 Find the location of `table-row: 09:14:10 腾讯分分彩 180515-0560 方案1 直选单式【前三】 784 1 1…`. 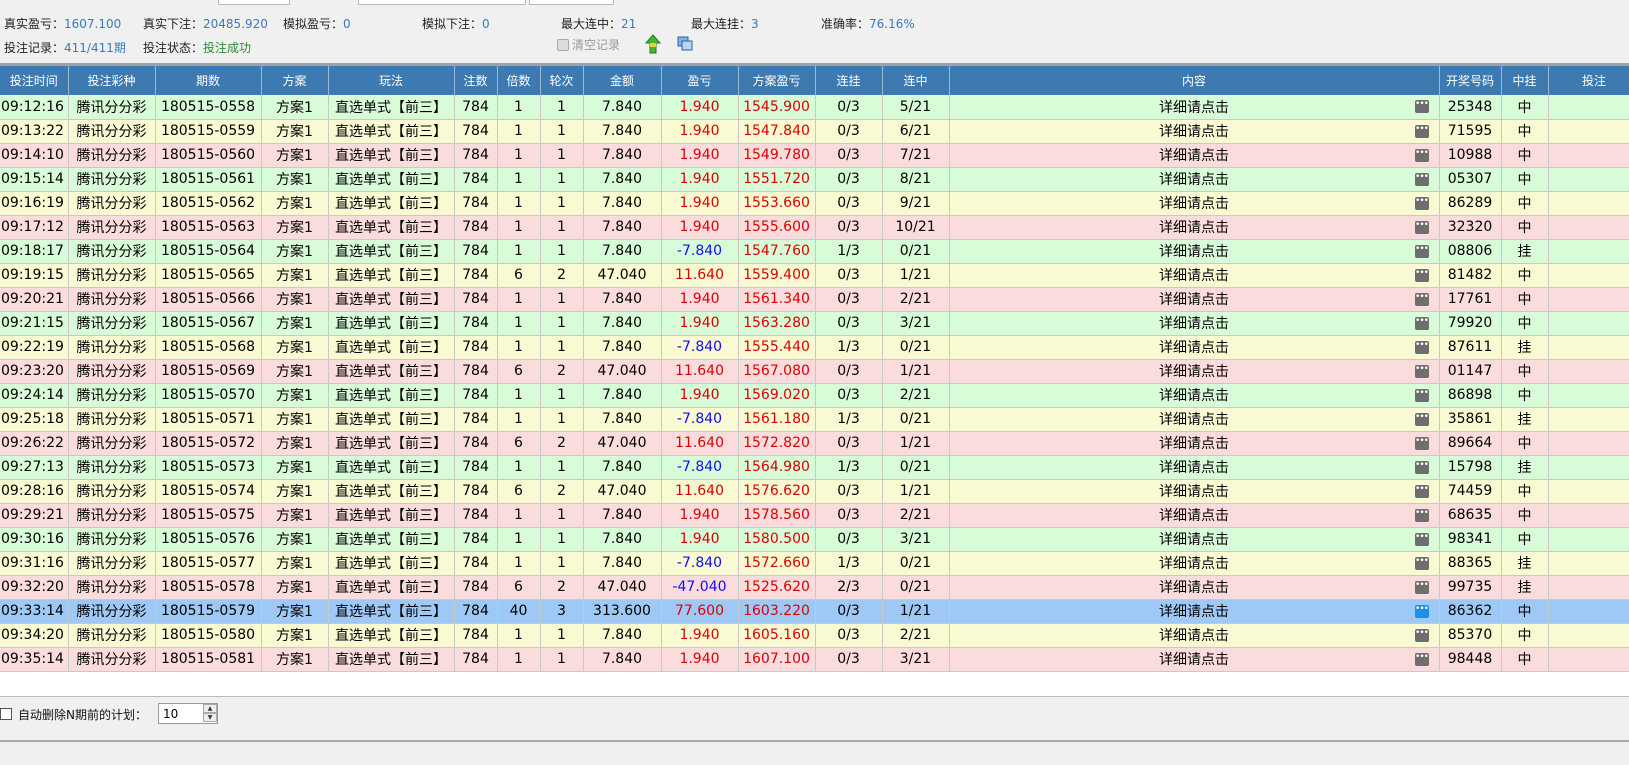

table-row: 09:14:10 腾讯分分彩 180515-0560 方案1 直选单式【前三】 784 1 1… is located at coordinates (814, 155).